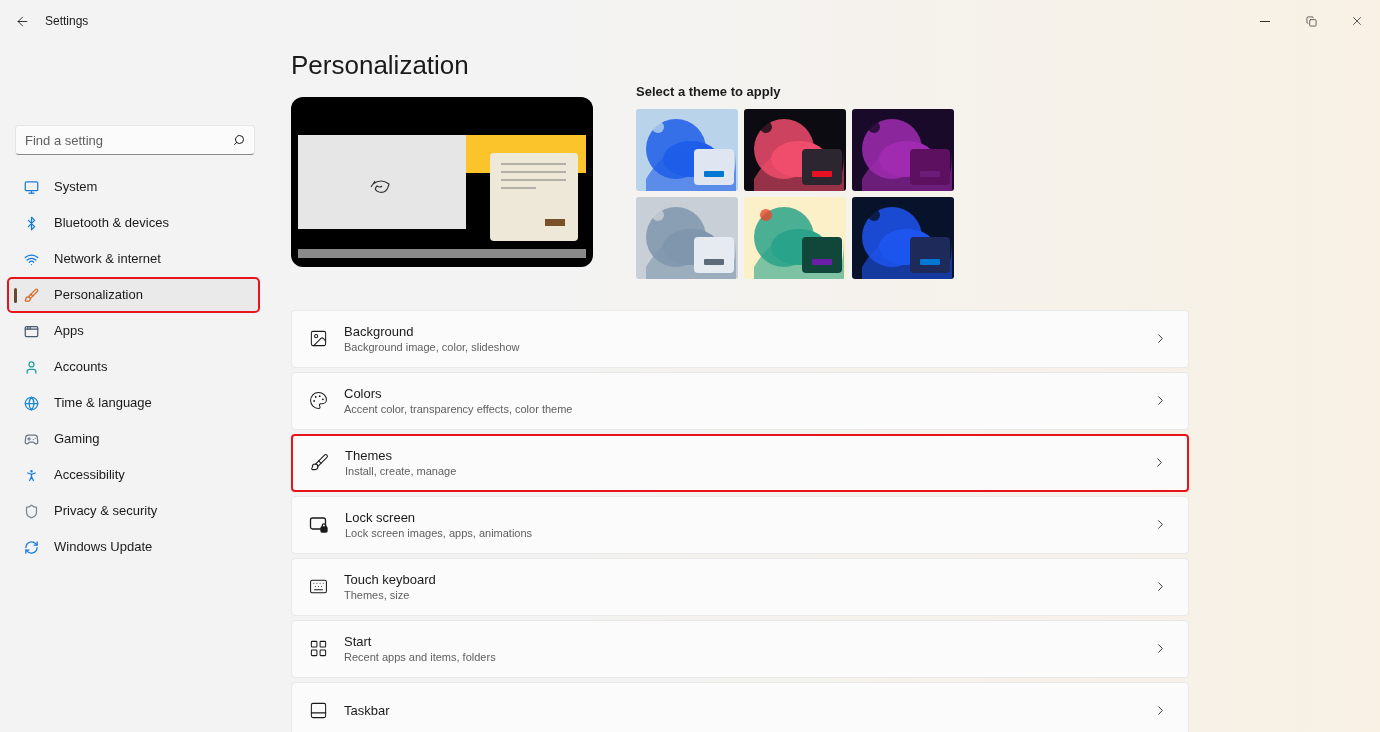  What do you see at coordinates (318, 338) in the screenshot?
I see `image-icon` at bounding box center [318, 338].